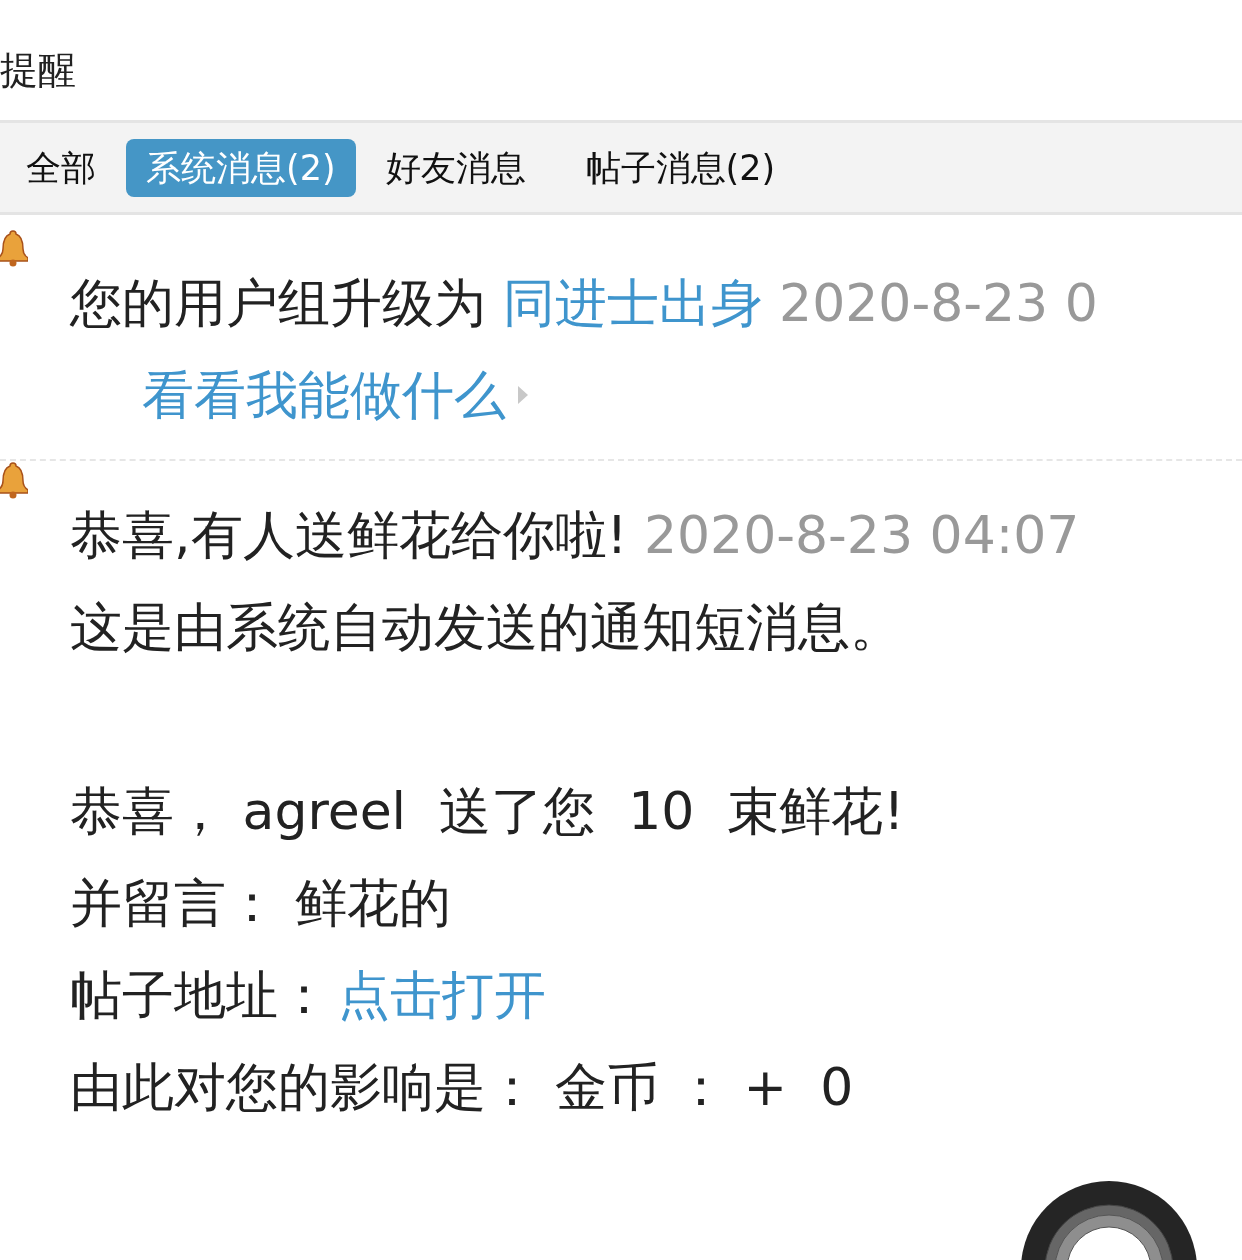  I want to click on tab: 系统消息(2), so click(241, 167).